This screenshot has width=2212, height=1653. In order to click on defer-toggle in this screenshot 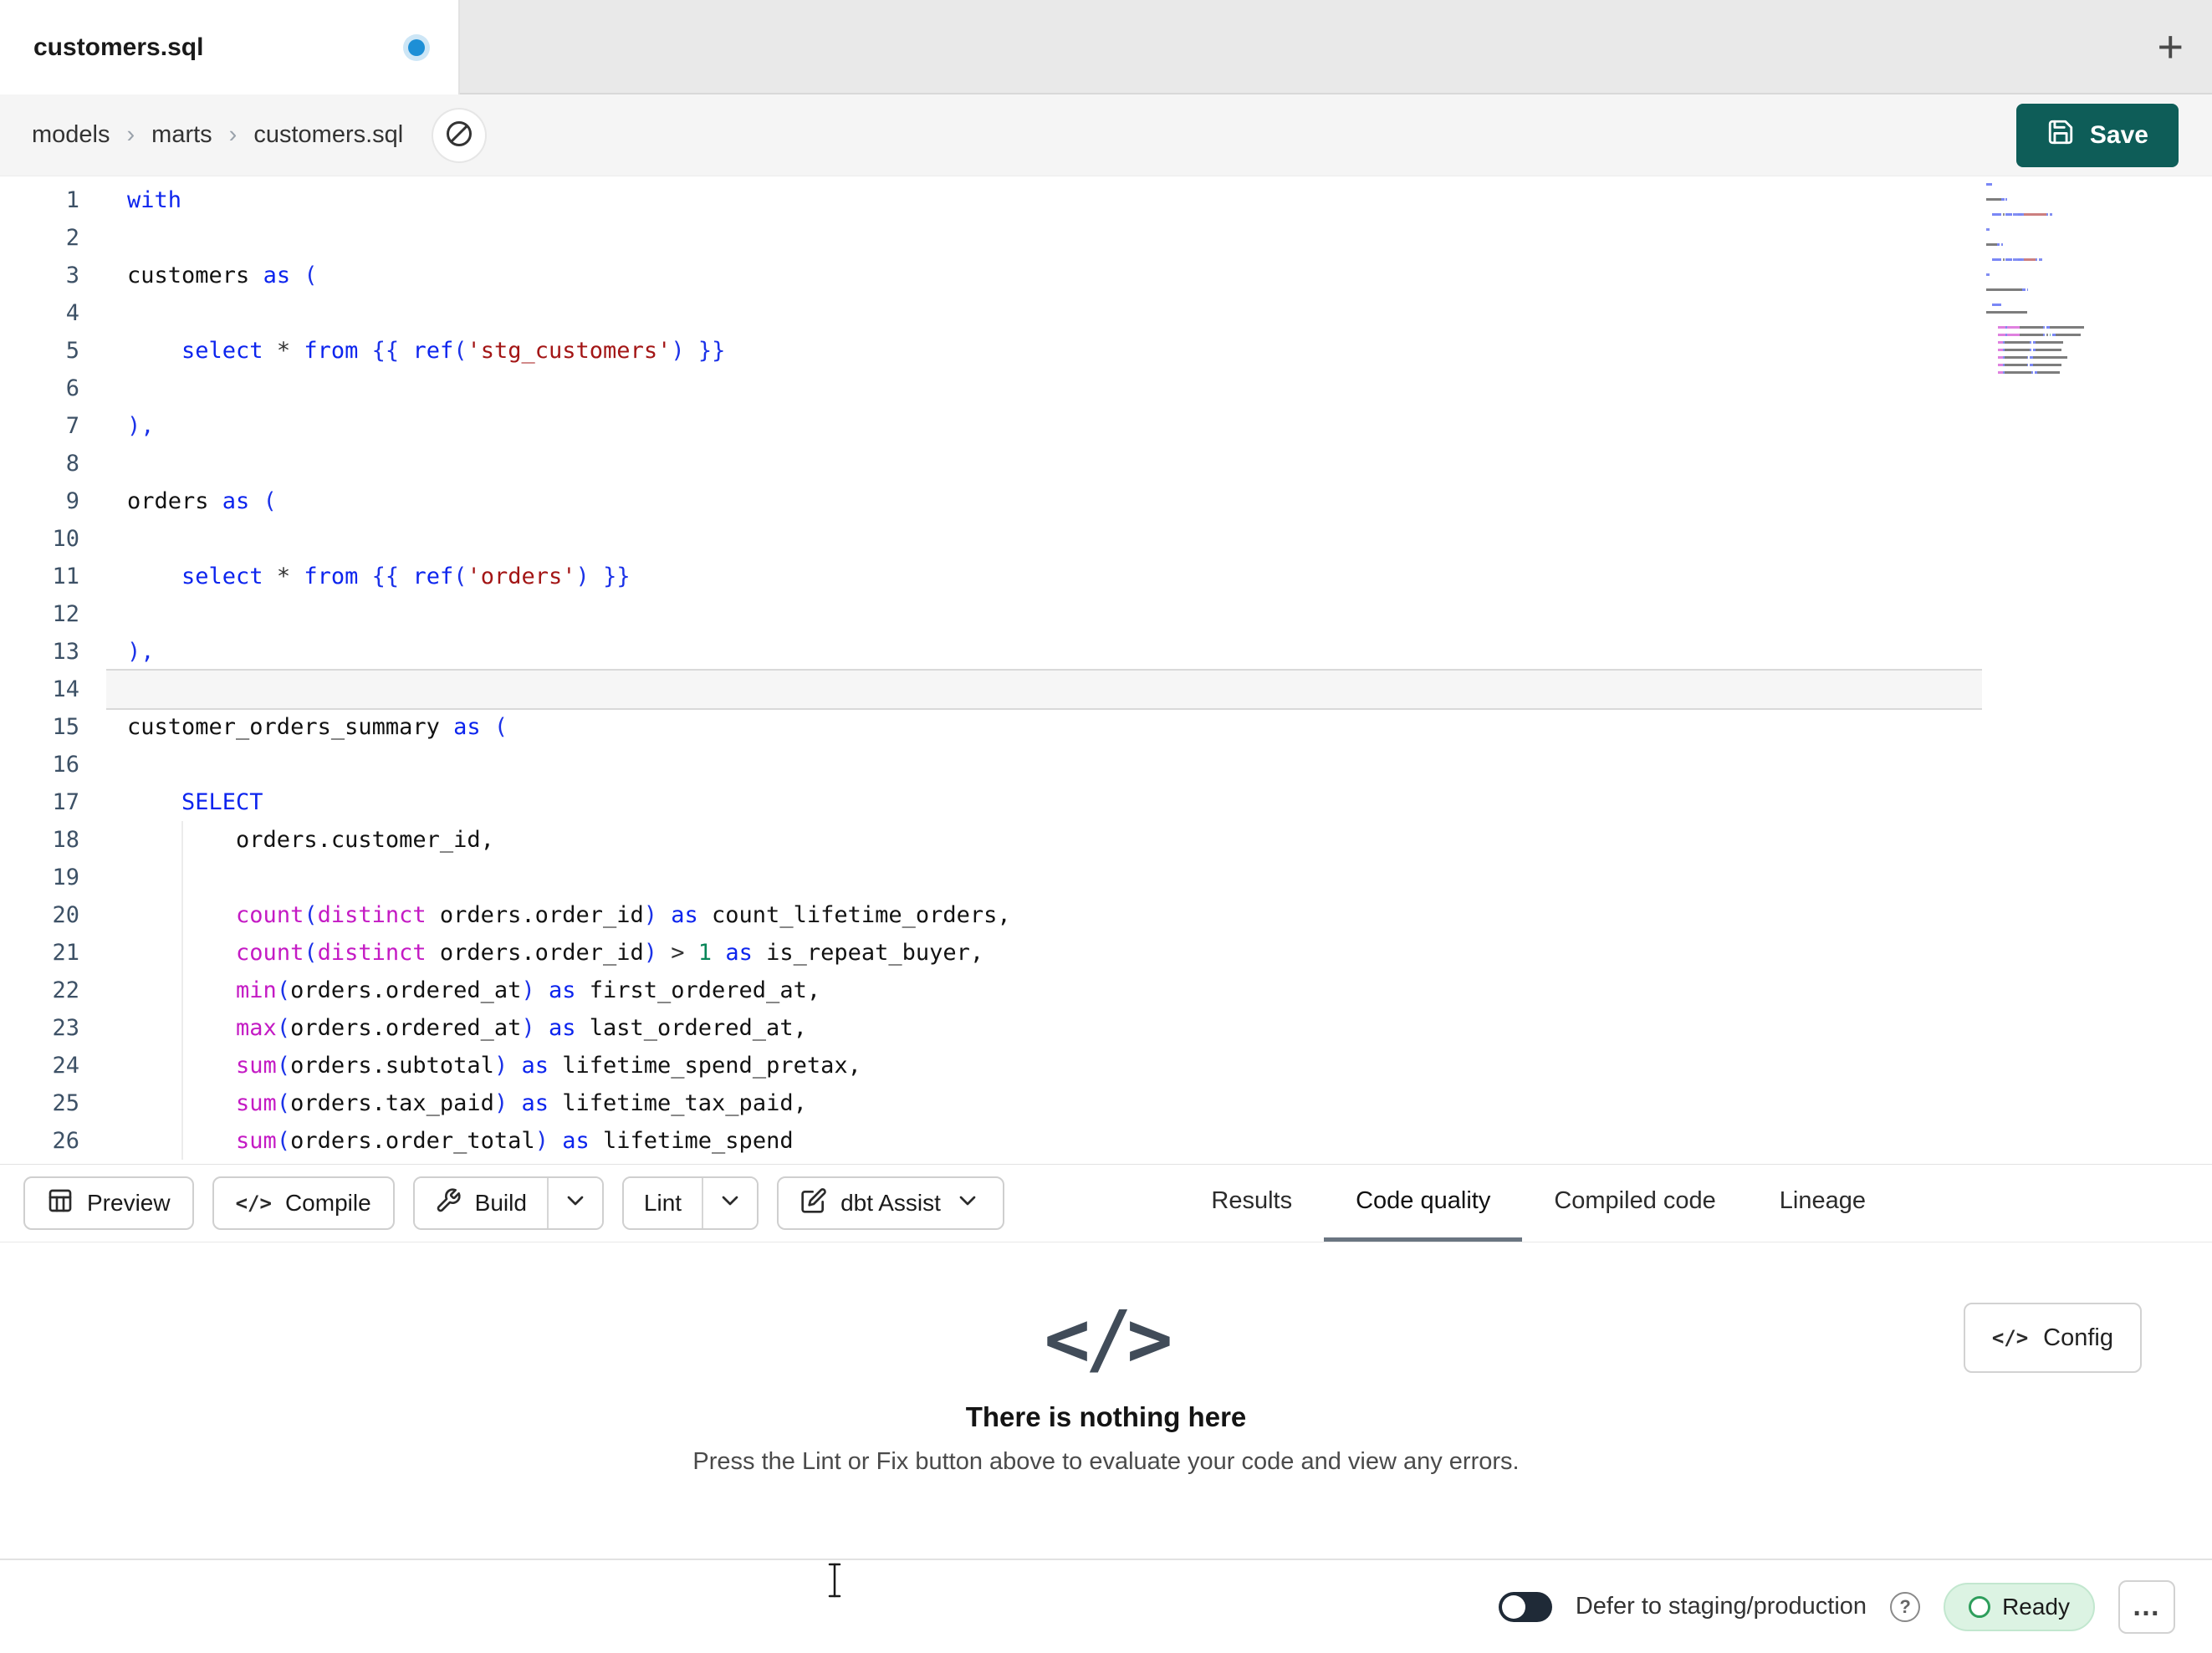, I will do `click(1525, 1606)`.